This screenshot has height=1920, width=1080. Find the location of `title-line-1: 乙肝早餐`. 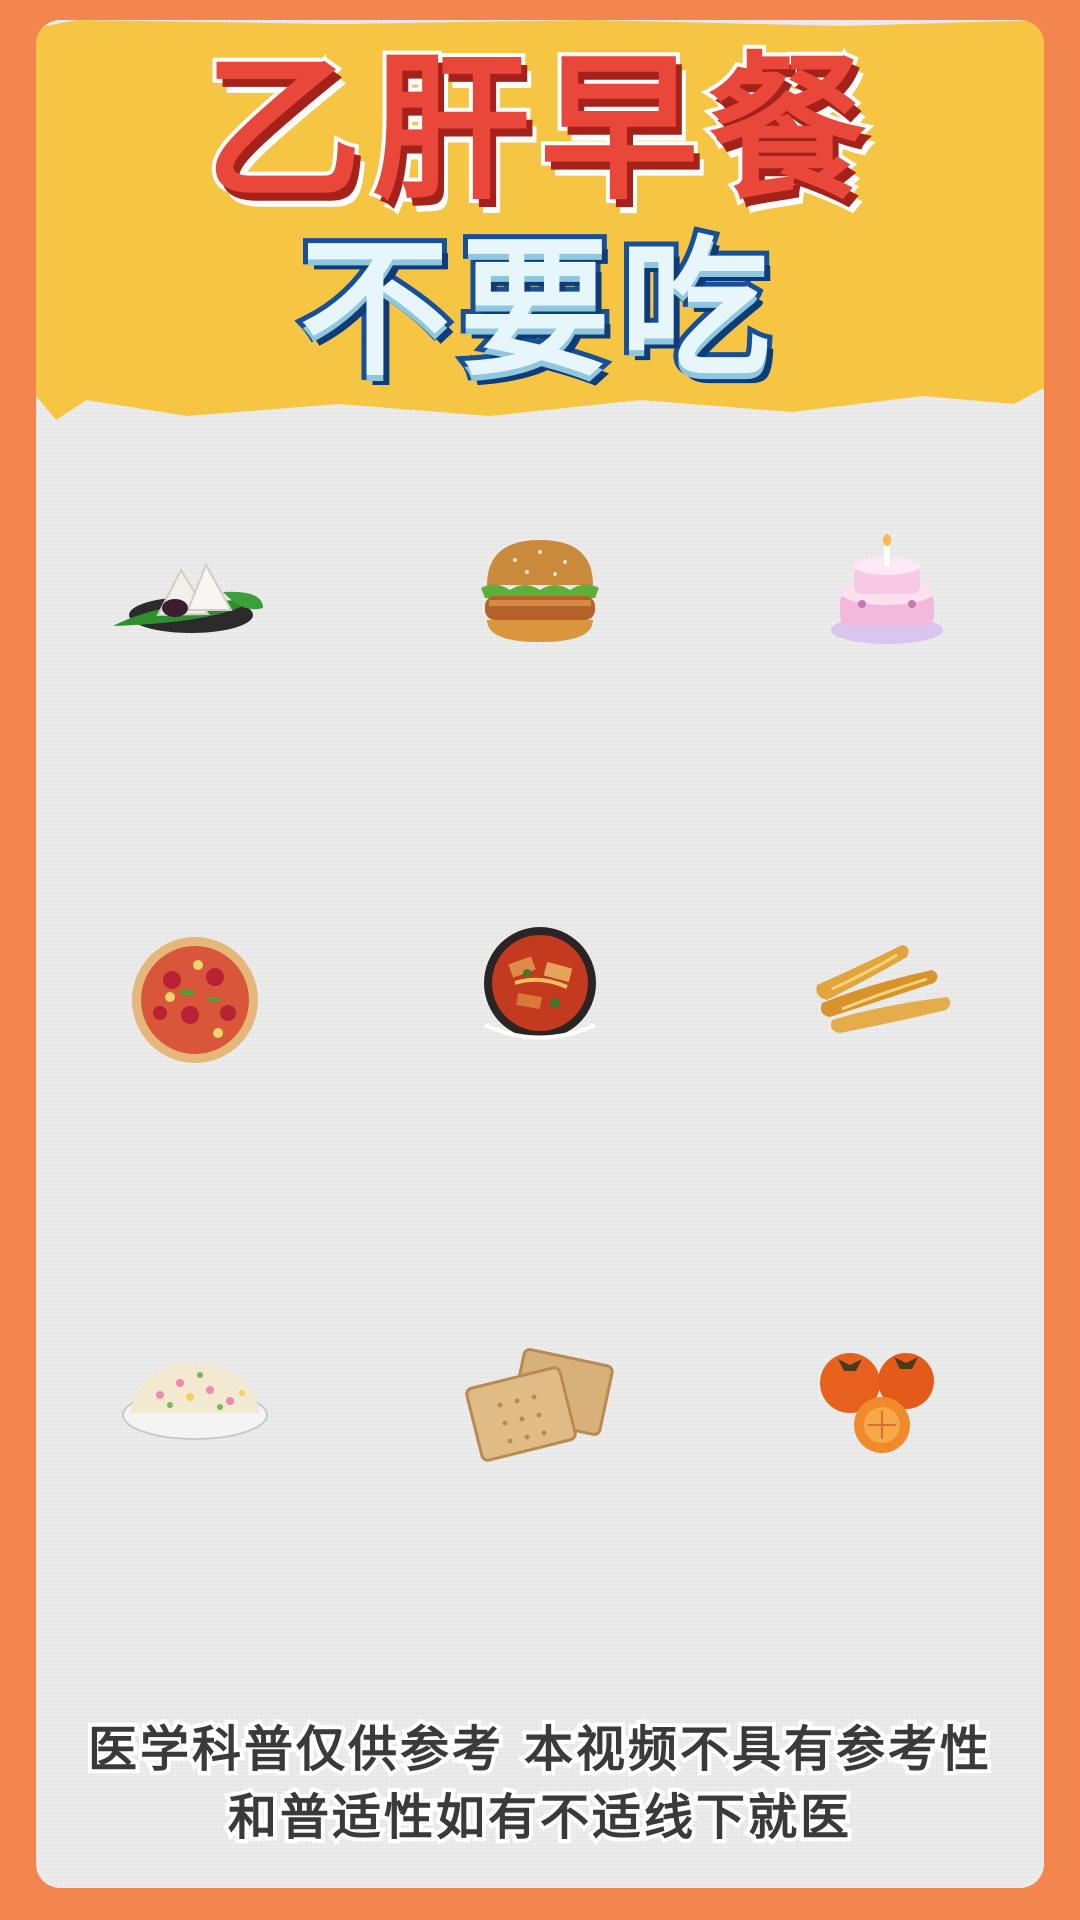

title-line-1: 乙肝早餐 is located at coordinates (538, 130).